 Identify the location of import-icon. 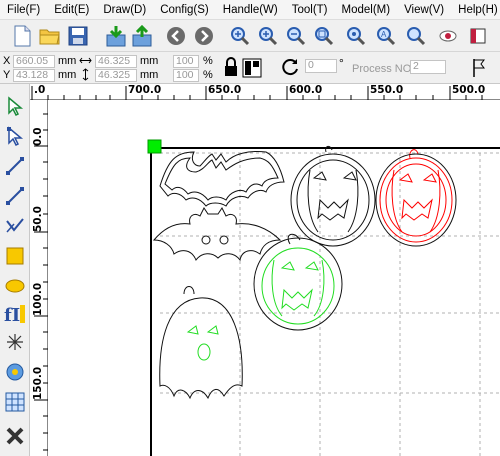
(116, 36).